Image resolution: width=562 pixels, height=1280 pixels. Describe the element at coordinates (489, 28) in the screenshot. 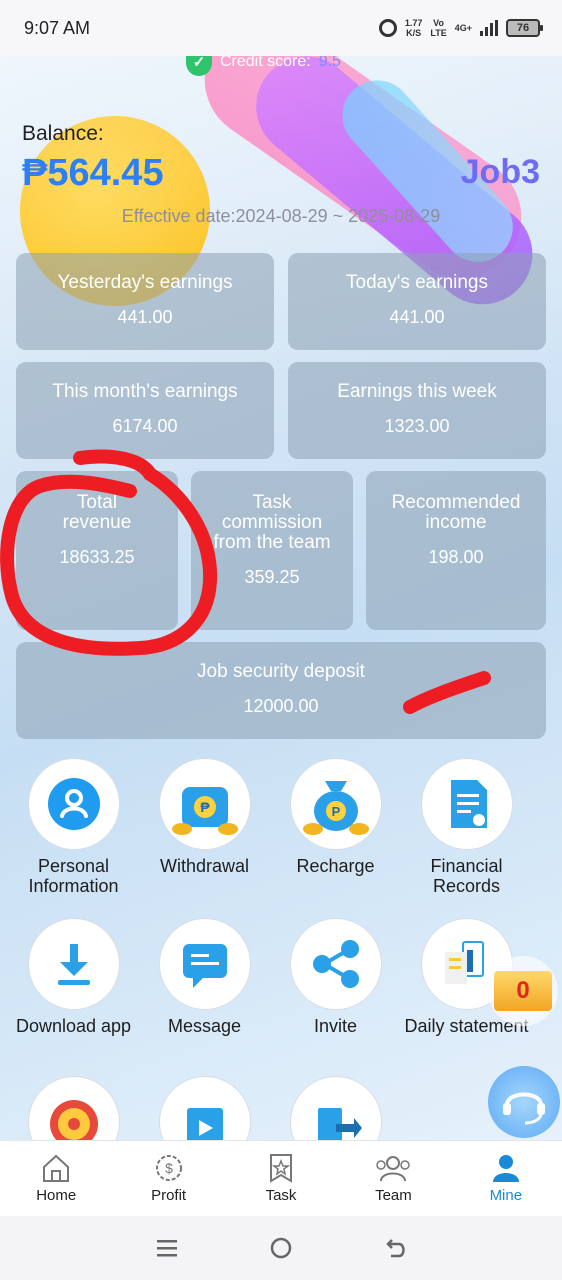

I see `signal-icon` at that location.